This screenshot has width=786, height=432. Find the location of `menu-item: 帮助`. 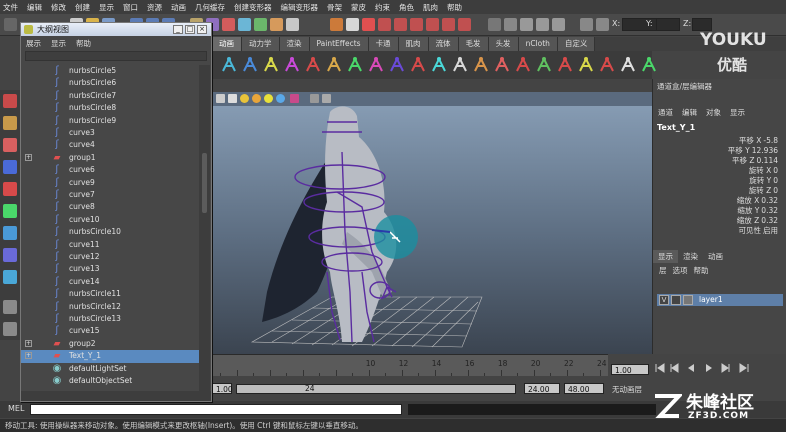

menu-item: 帮助 is located at coordinates (454, 7).